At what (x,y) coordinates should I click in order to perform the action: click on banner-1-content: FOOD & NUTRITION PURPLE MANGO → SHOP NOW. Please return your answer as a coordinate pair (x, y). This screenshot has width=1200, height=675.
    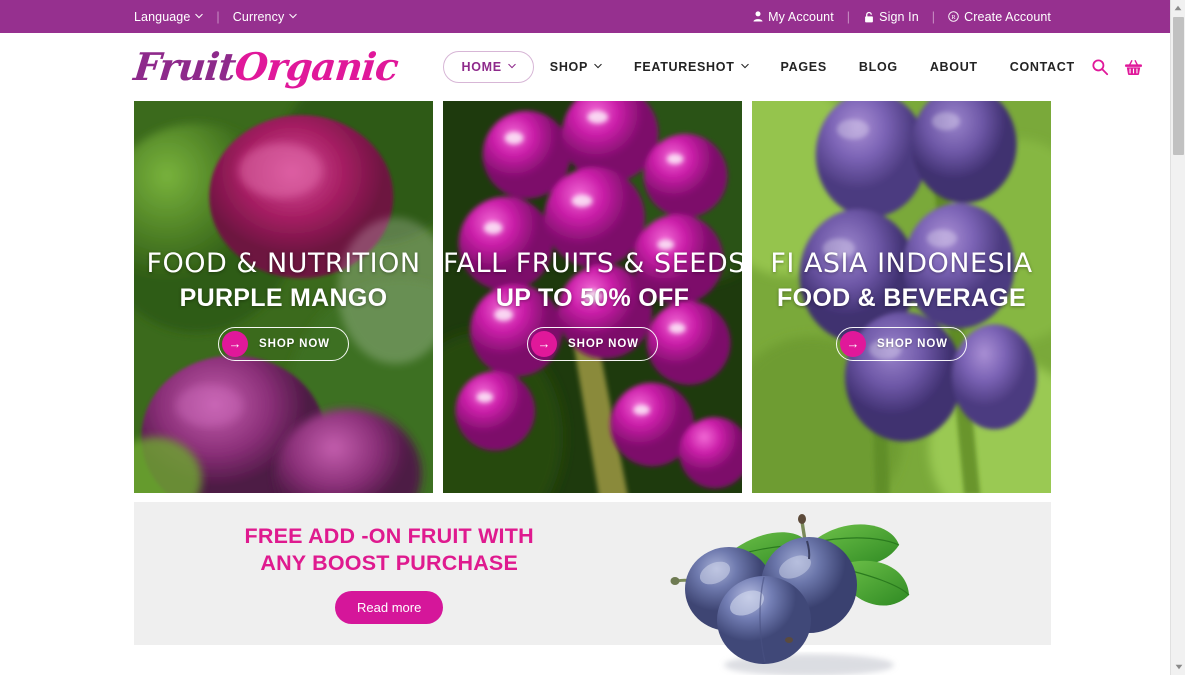
    Looking at the image, I should click on (283, 305).